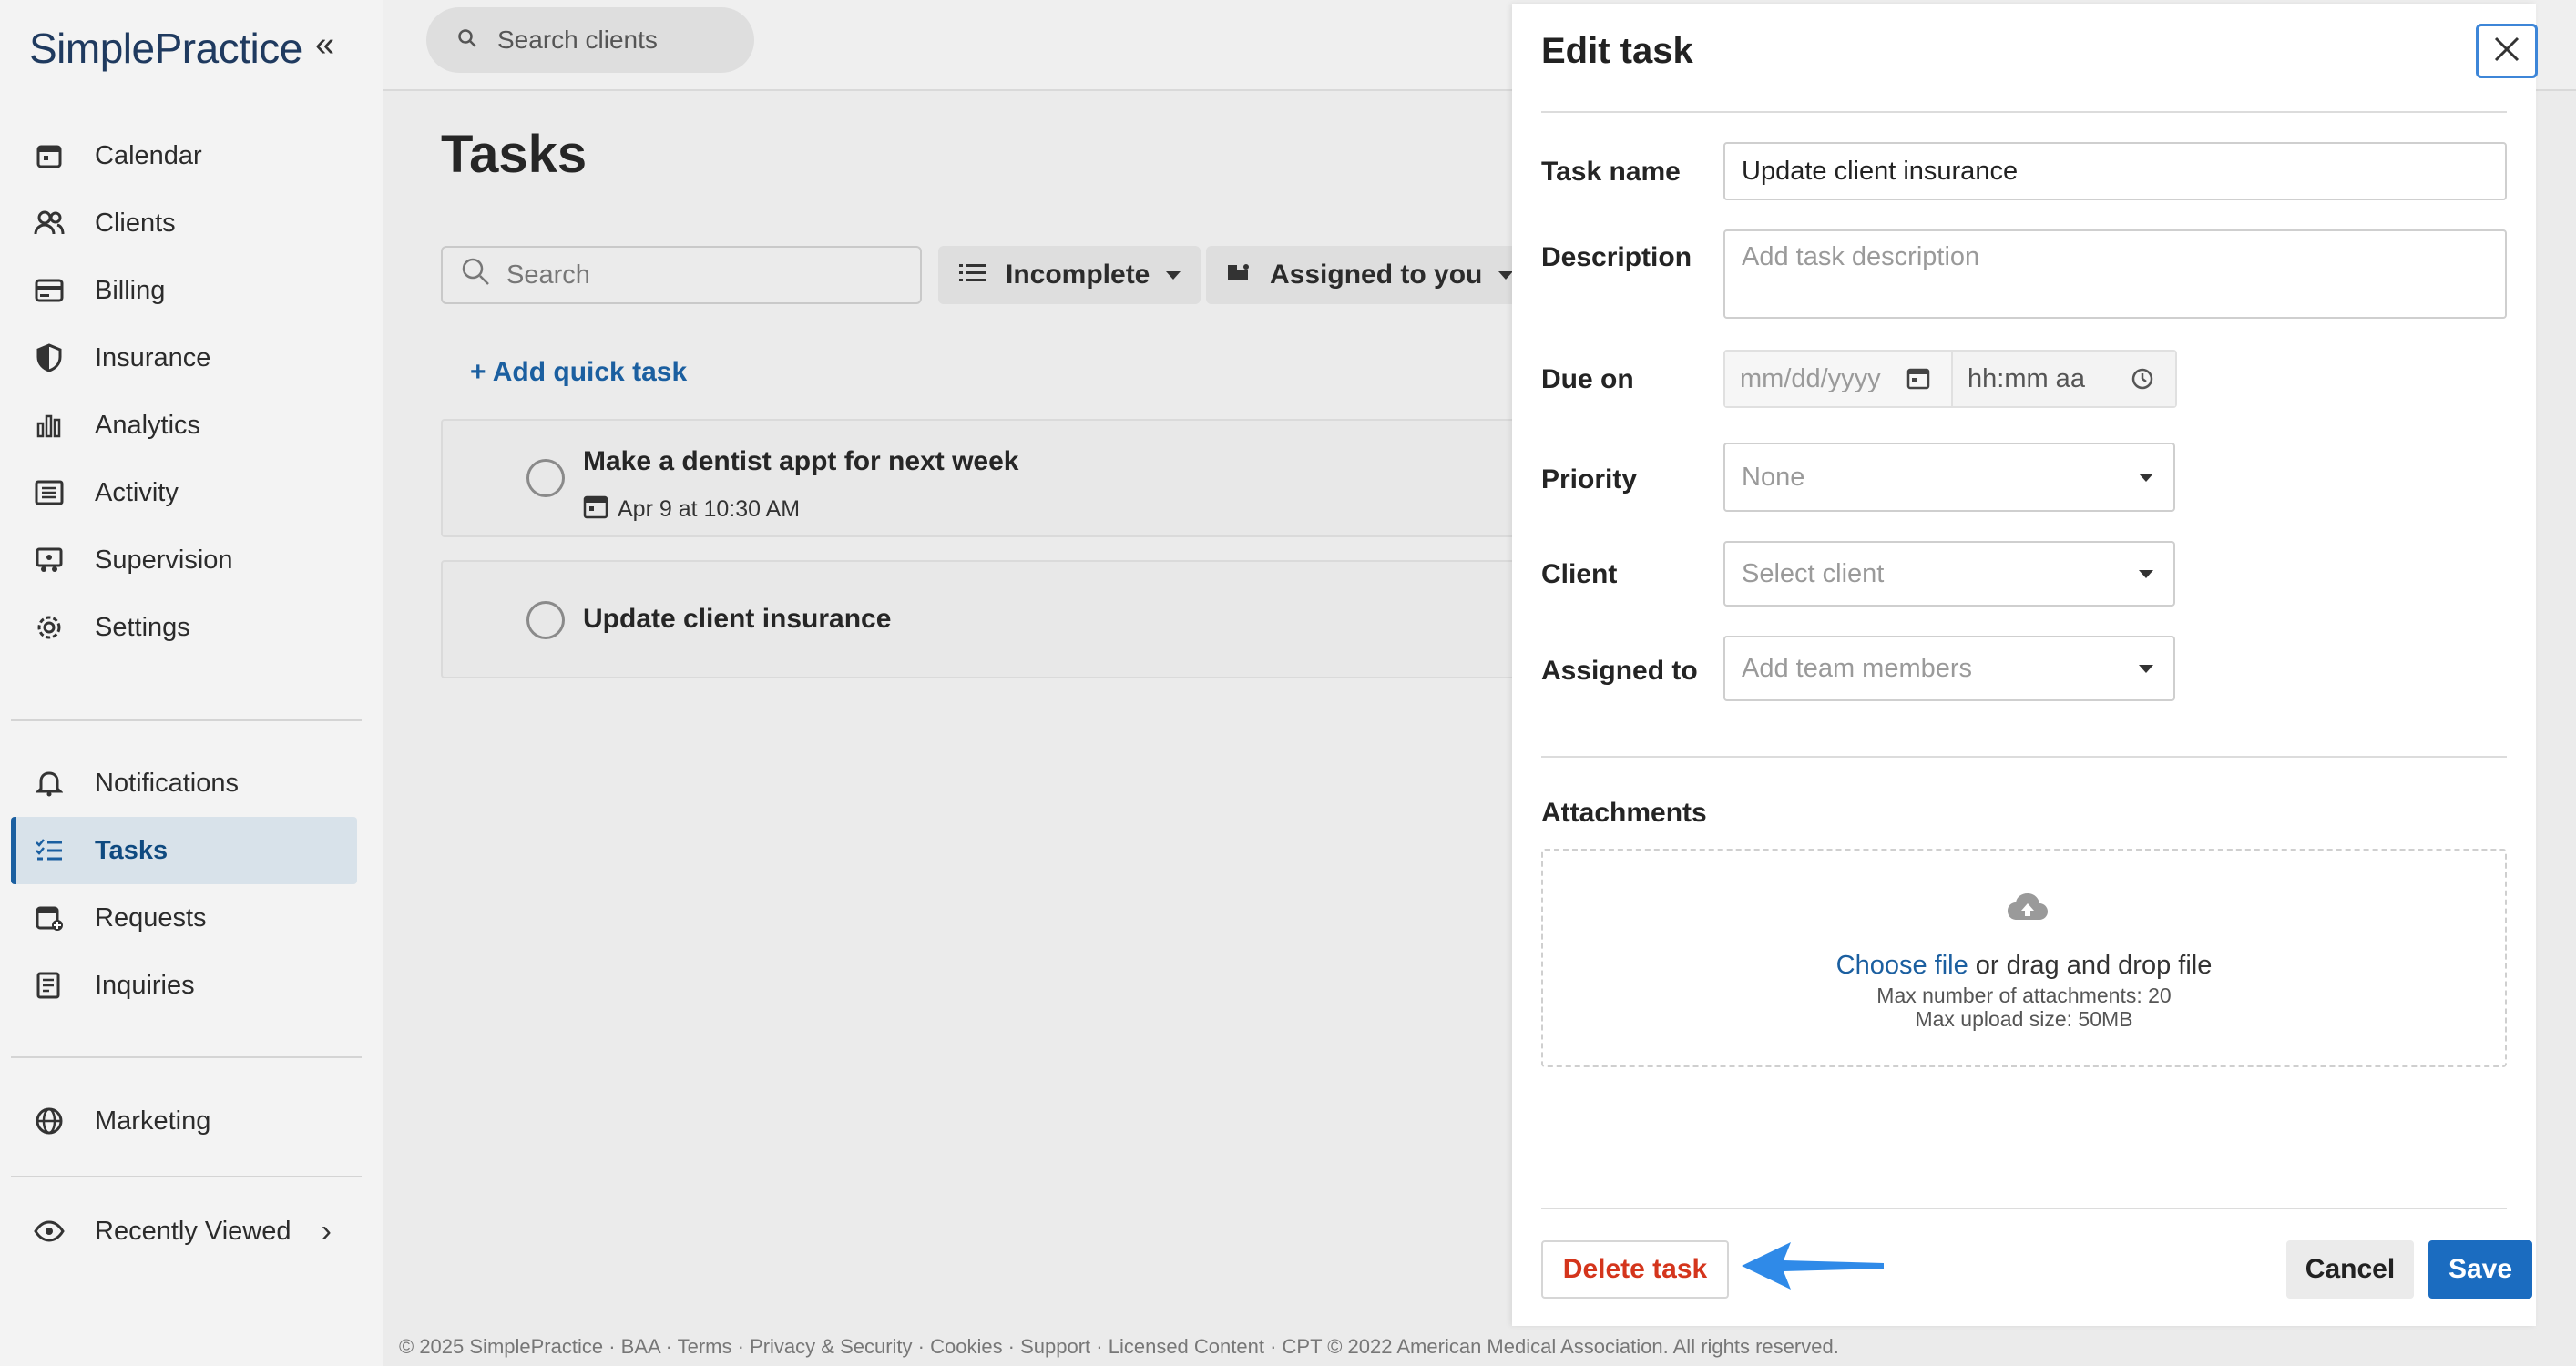 The width and height of the screenshot is (2576, 1366). I want to click on choose-file-link: Choose file, so click(1902, 965).